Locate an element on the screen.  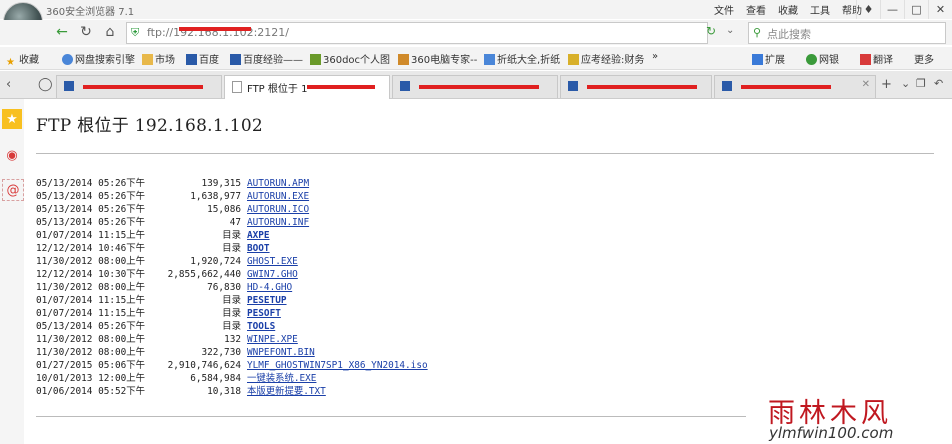
file-link: WNPEFONT.BIN is located at coordinates (281, 352).